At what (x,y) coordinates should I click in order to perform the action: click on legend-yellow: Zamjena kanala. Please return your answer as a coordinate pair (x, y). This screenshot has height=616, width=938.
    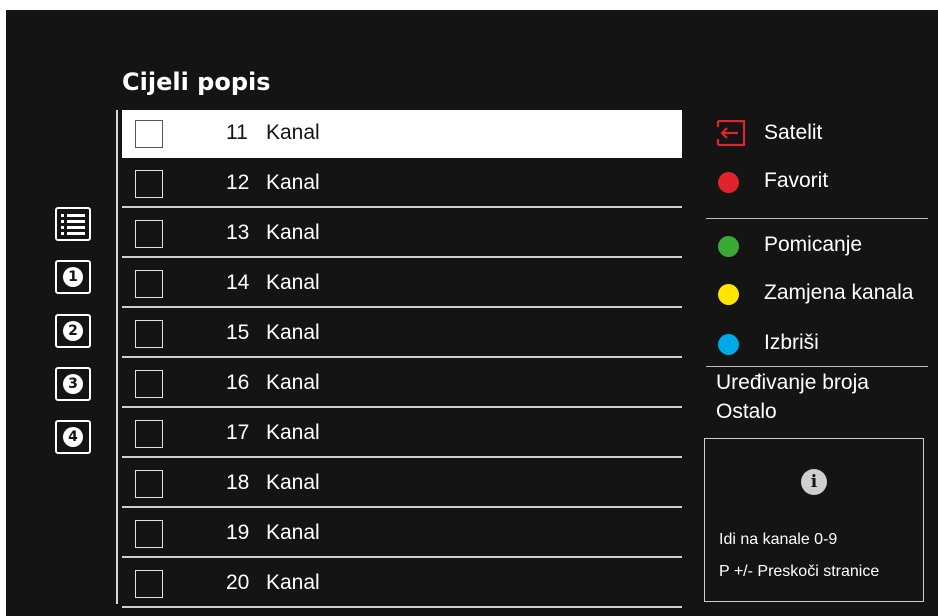
    Looking at the image, I should click on (817, 292).